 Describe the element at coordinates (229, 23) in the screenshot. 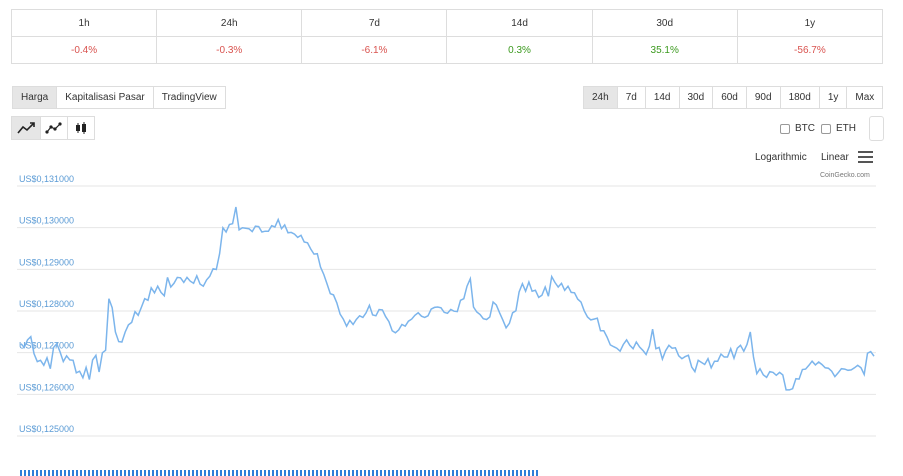

I see `period-24h: 24h` at that location.